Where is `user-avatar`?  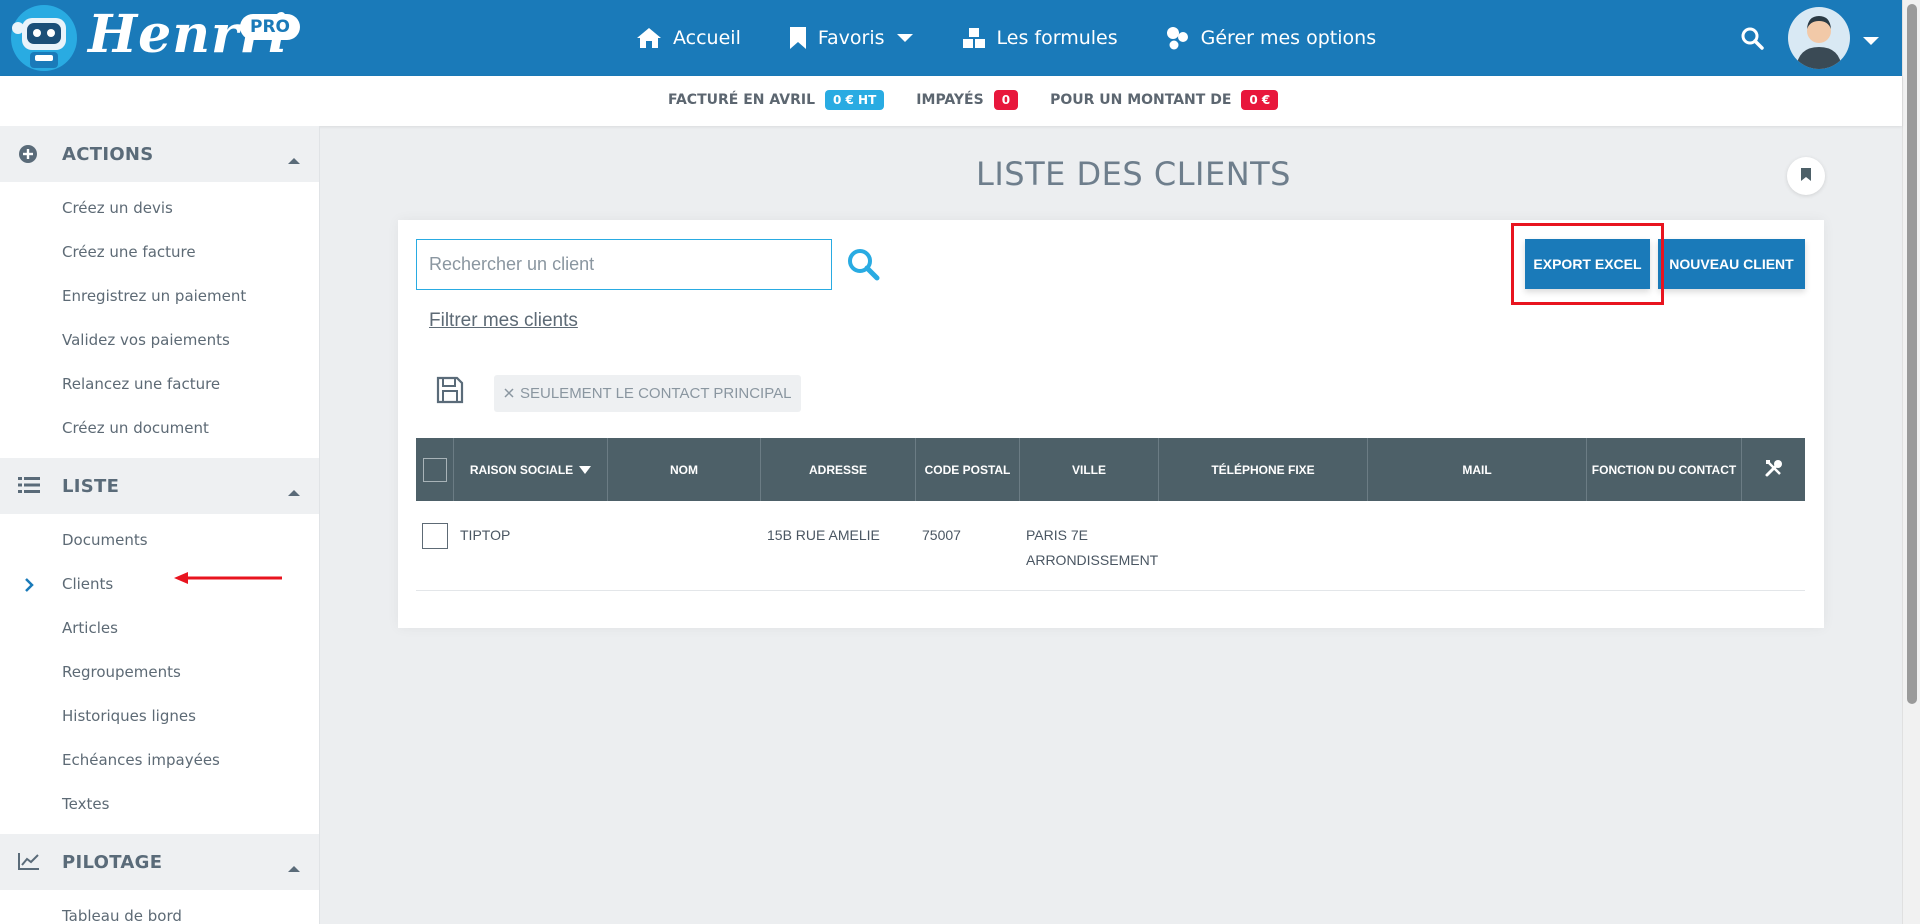 user-avatar is located at coordinates (1819, 38).